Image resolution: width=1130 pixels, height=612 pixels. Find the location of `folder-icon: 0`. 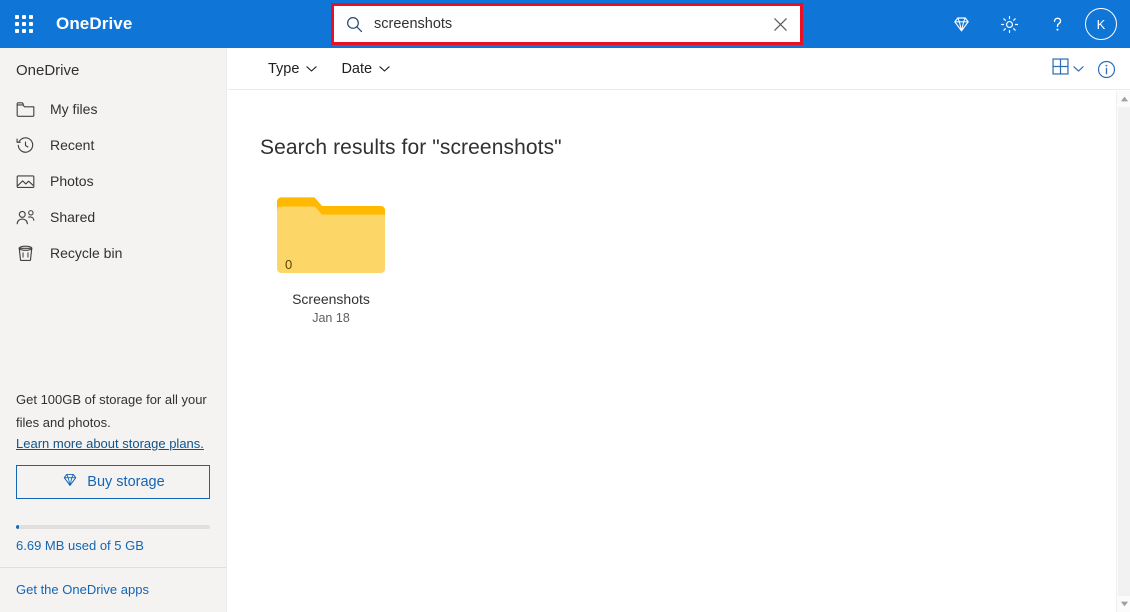

folder-icon: 0 is located at coordinates (331, 237).